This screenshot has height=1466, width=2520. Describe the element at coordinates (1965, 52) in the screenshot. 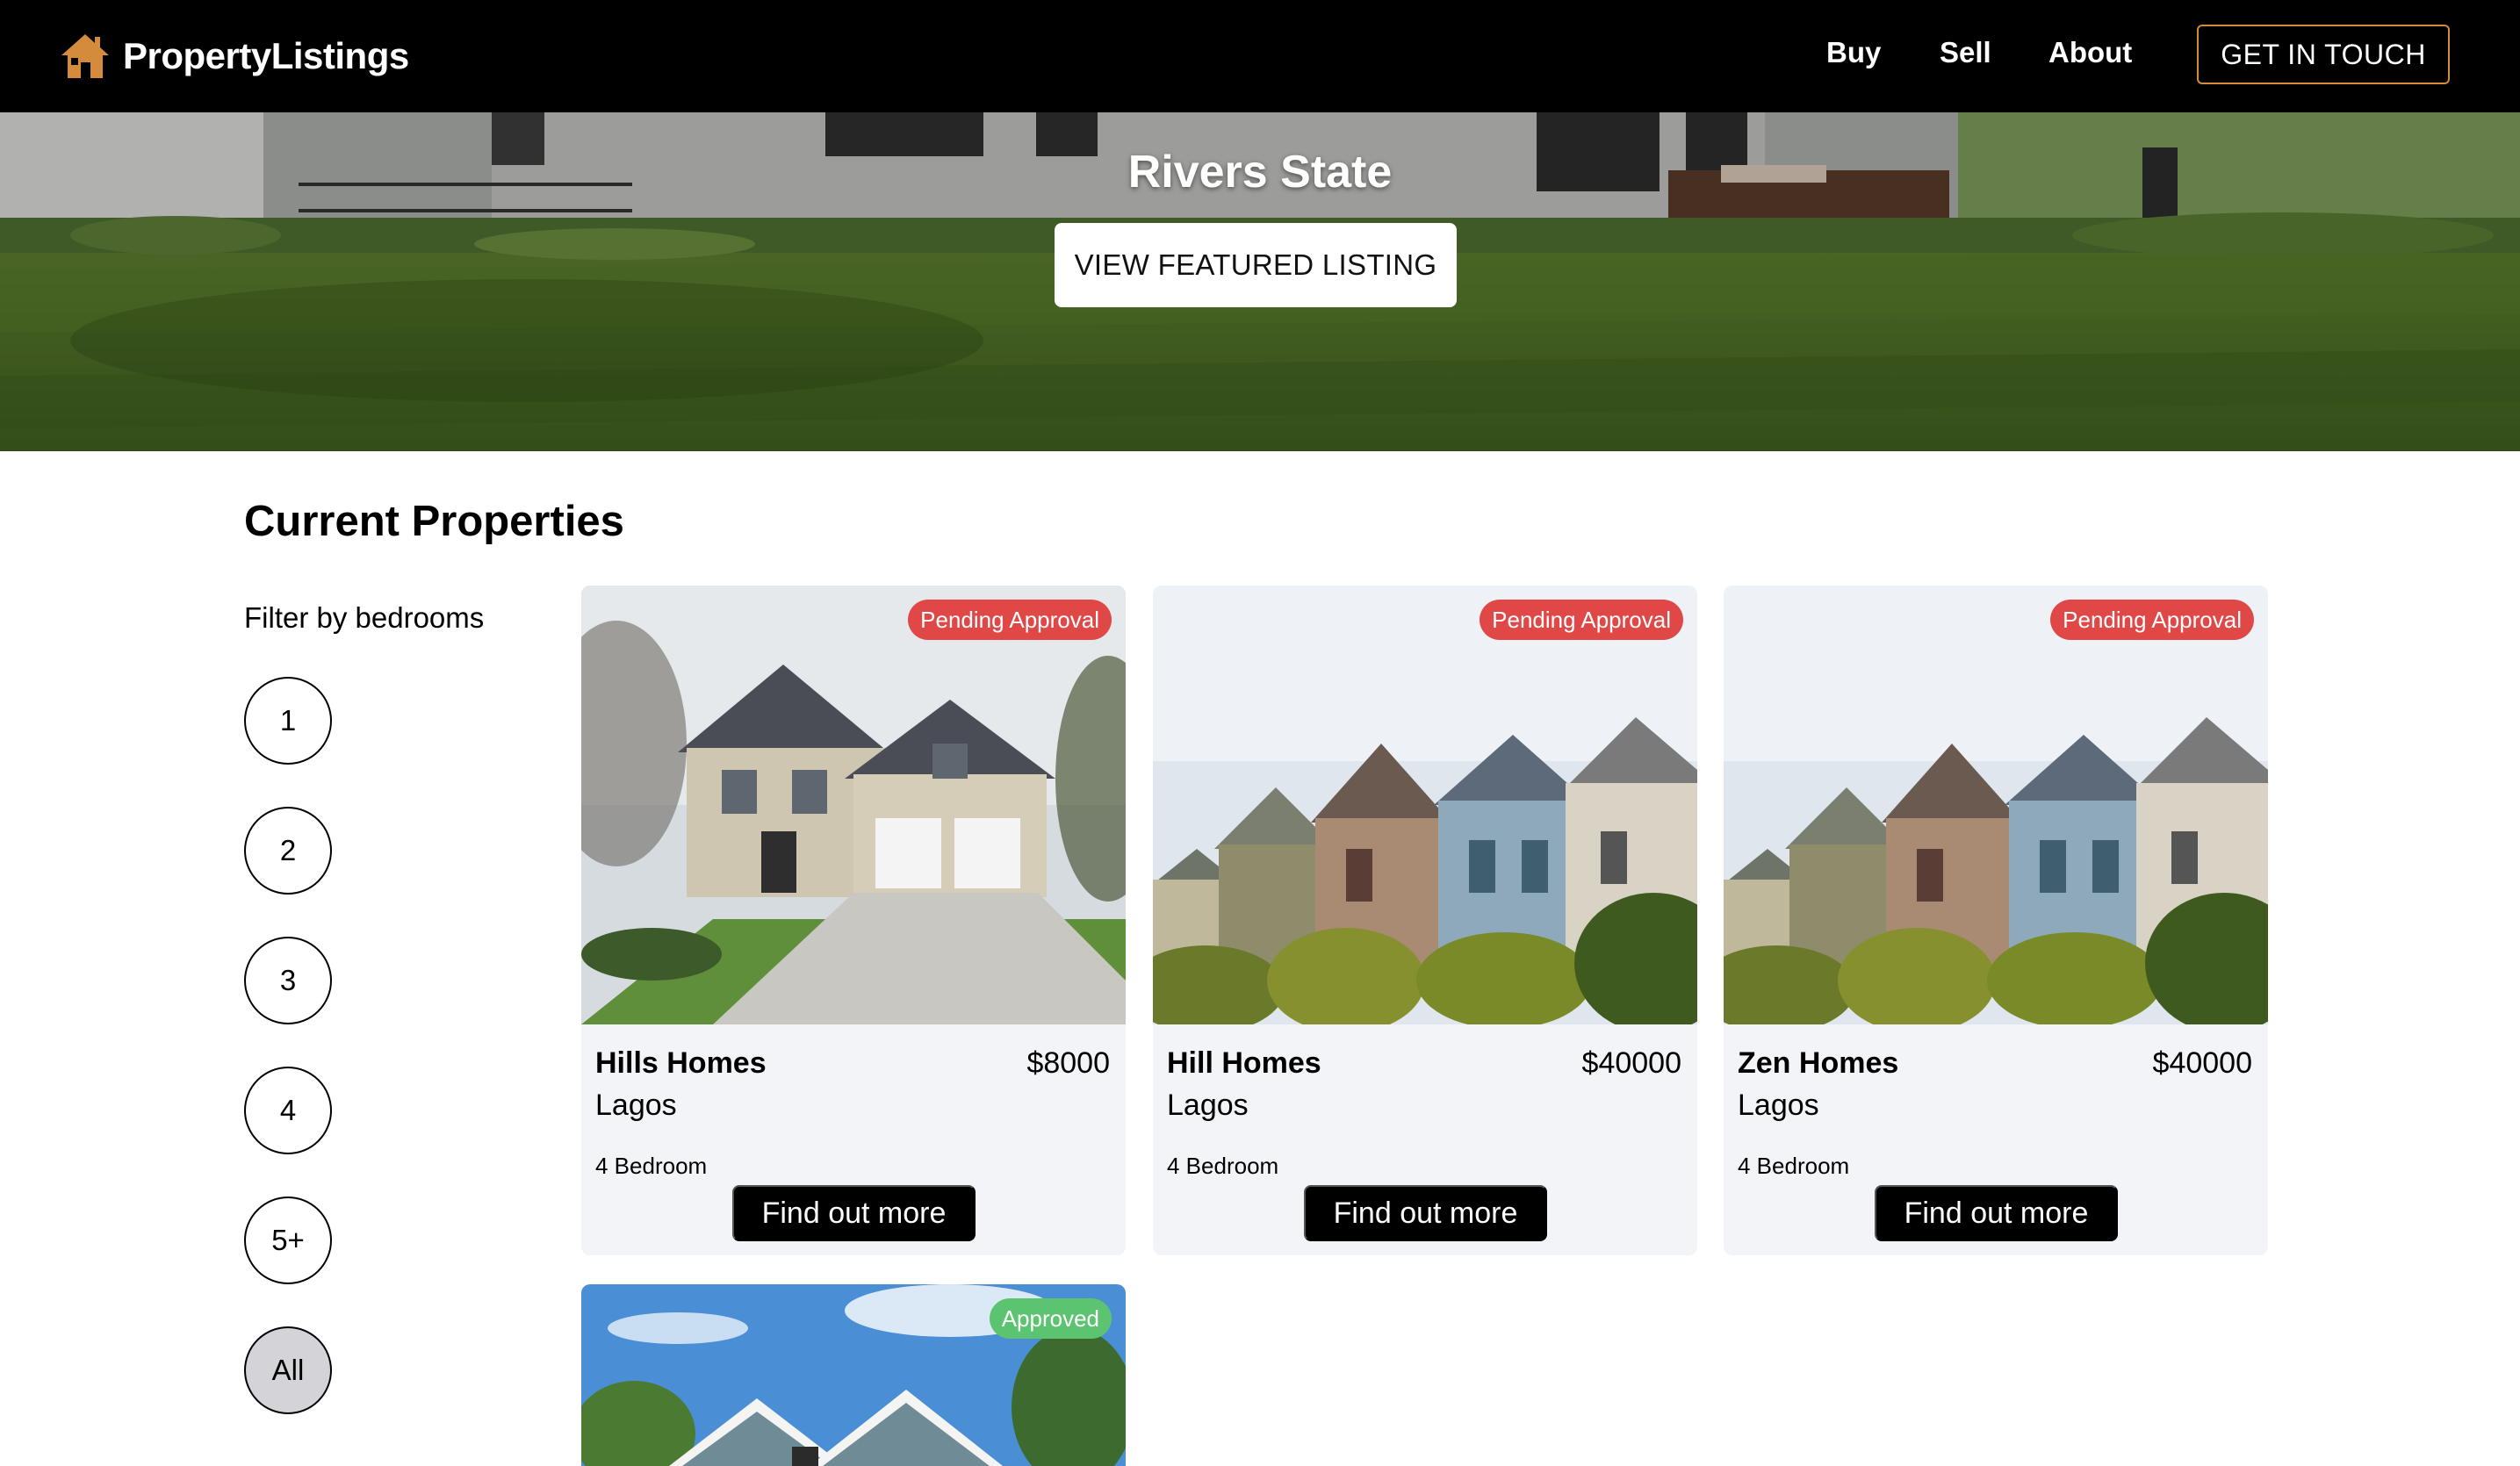

I see `nav-link-sell: Sell` at that location.